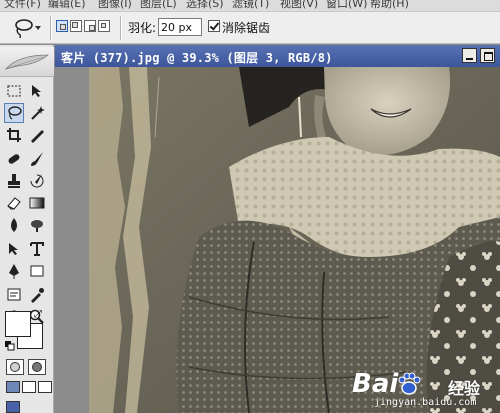  What do you see at coordinates (72, 240) in the screenshot?
I see `canvas-margin` at bounding box center [72, 240].